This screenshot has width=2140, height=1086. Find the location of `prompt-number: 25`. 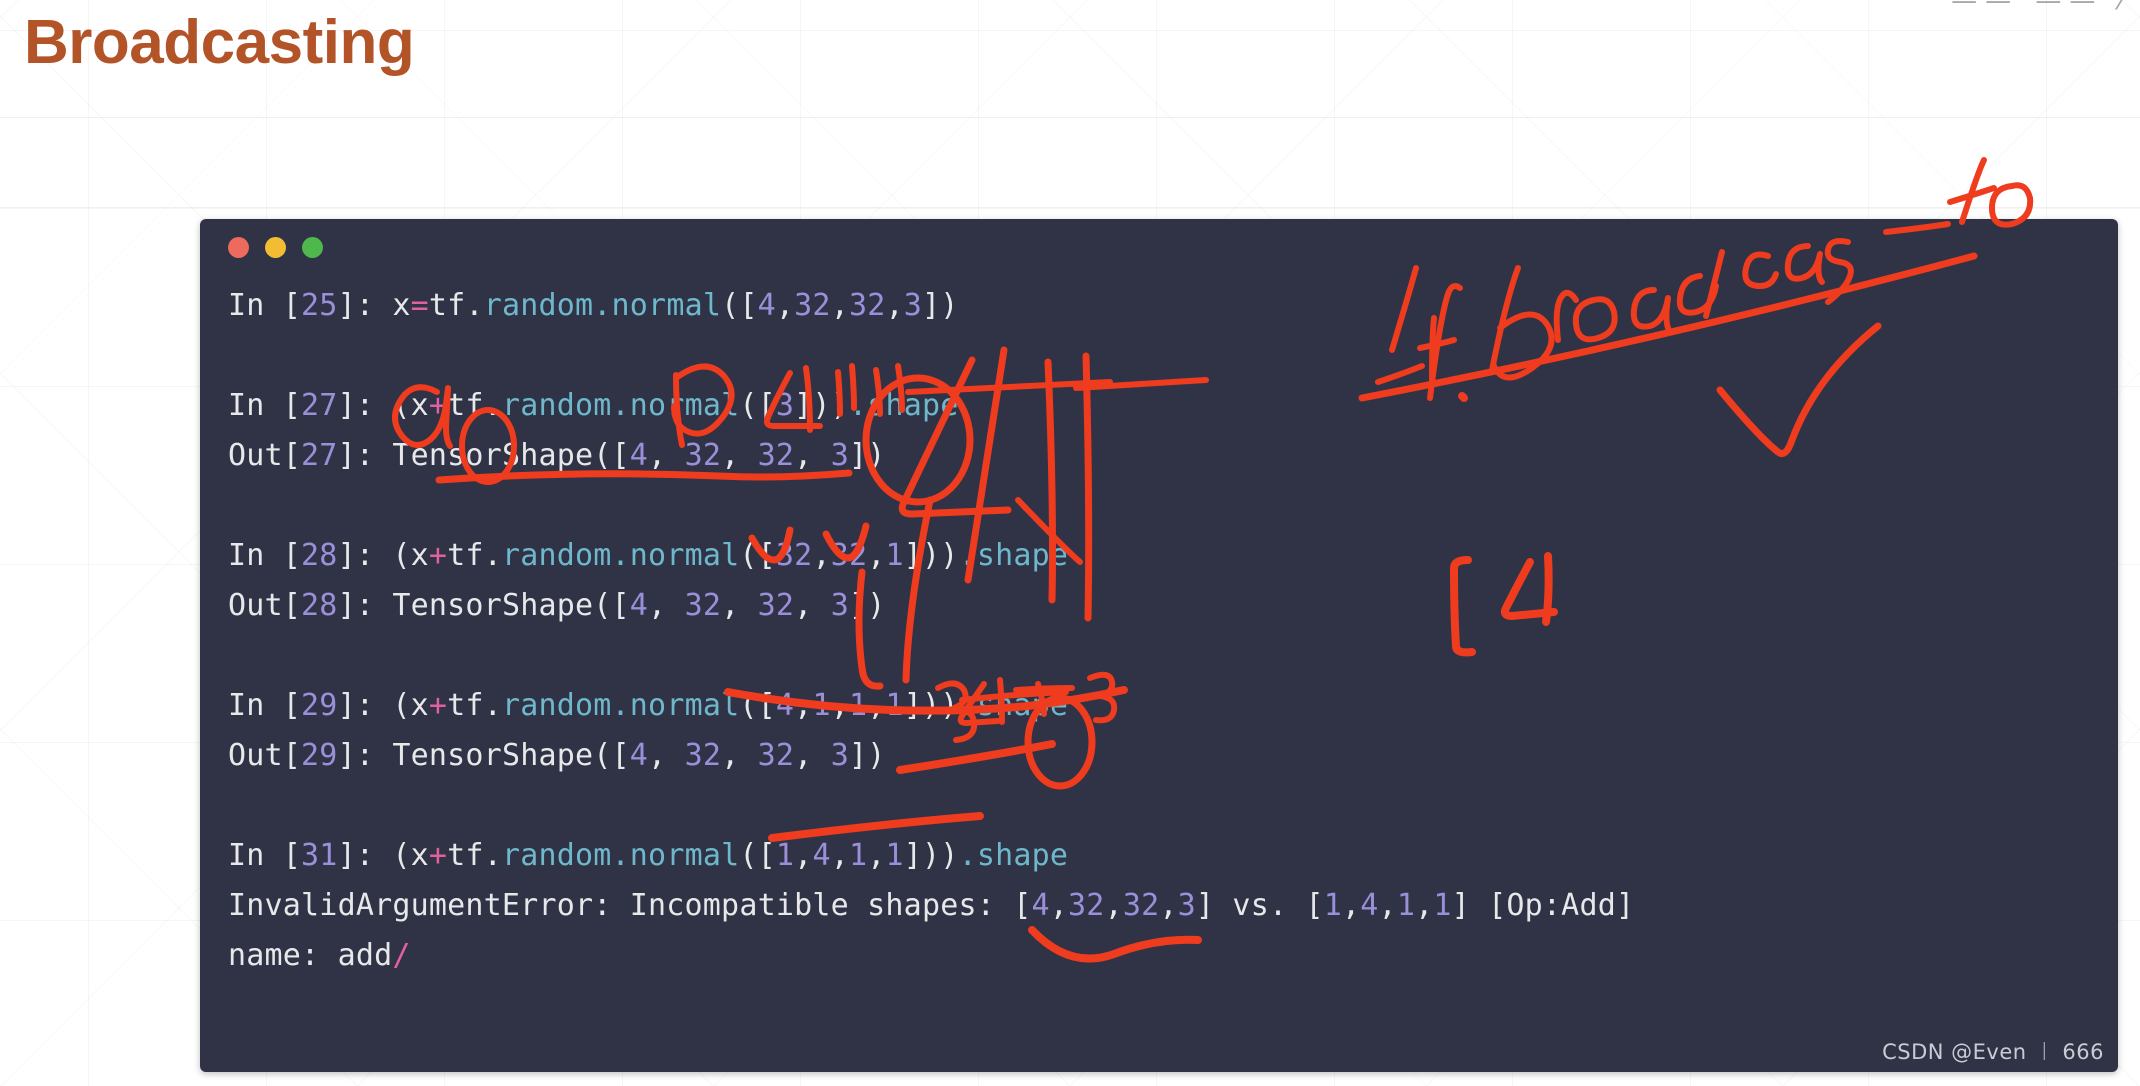

prompt-number: 25 is located at coordinates (319, 305).